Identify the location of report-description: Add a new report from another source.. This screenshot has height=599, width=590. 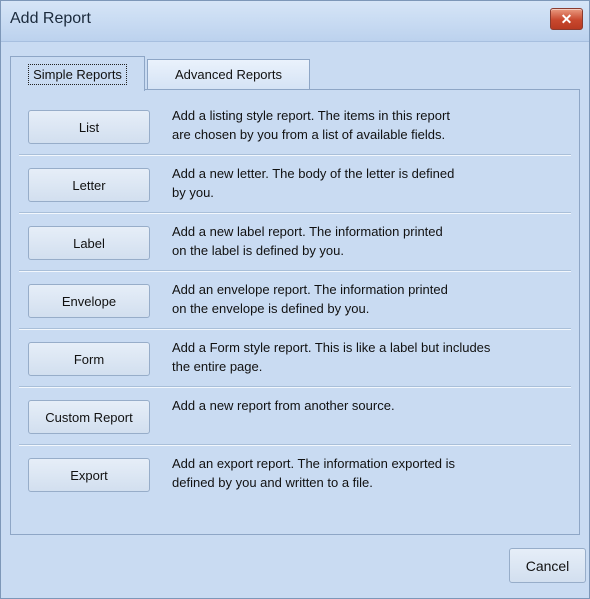
(369, 405).